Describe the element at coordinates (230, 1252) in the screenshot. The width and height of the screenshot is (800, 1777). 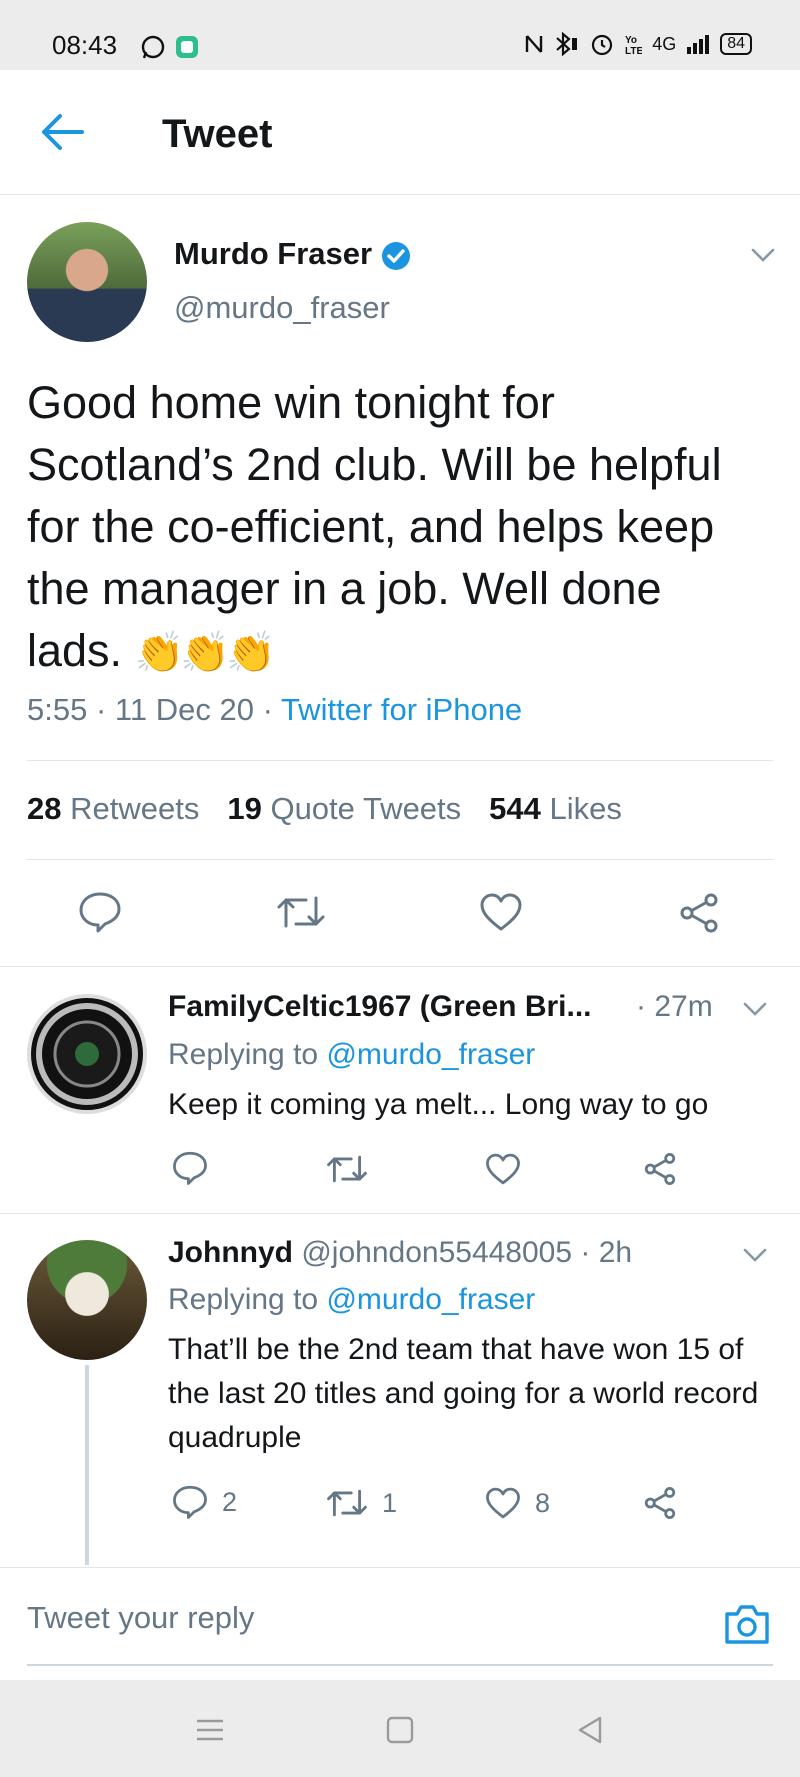
I see `reply-author-display: Johnnyd` at that location.